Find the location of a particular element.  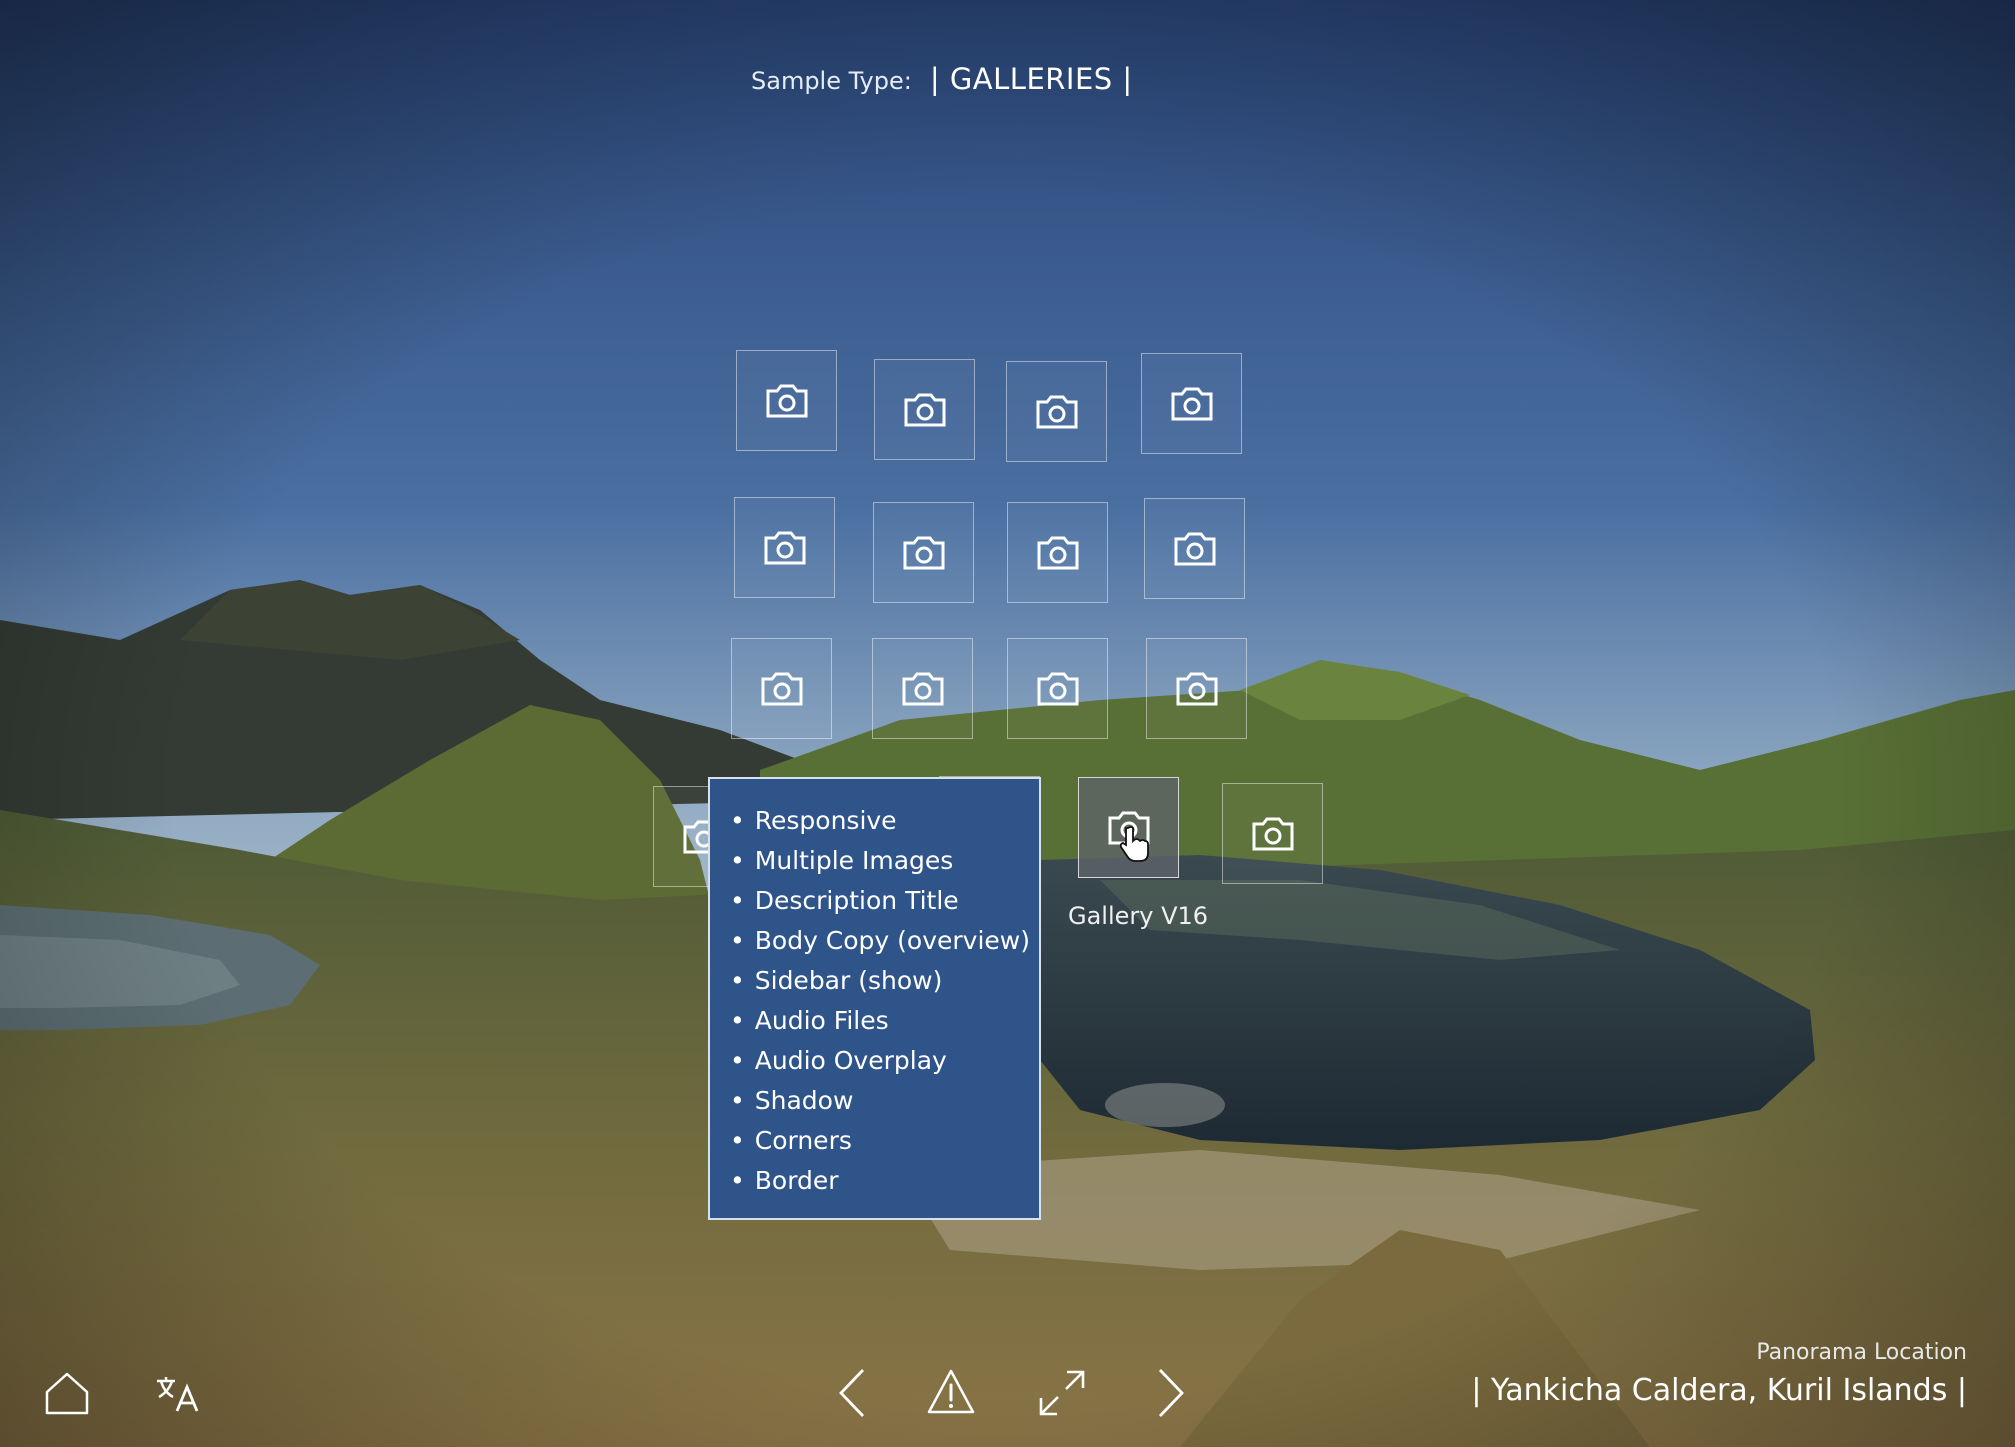

home-button is located at coordinates (67, 1393).